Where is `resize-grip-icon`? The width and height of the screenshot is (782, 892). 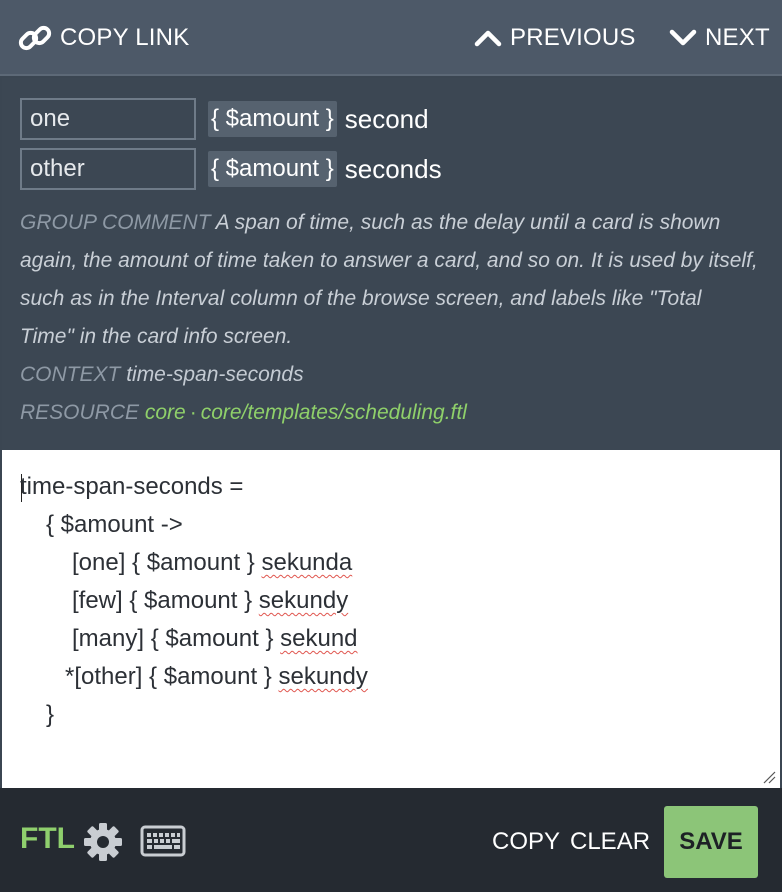
resize-grip-icon is located at coordinates (769, 777).